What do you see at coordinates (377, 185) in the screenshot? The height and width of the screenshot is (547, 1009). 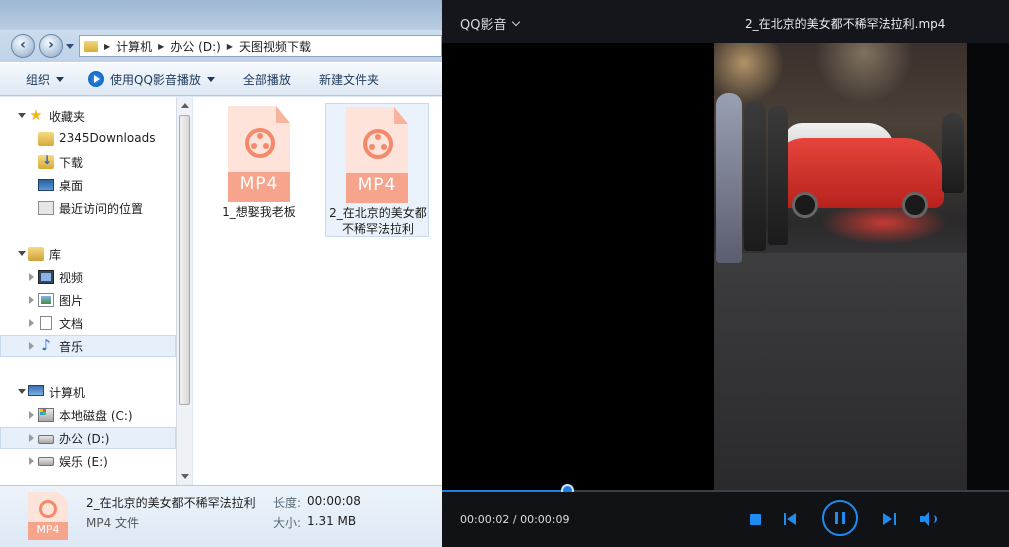 I see `mp4-icon-label: MP4` at bounding box center [377, 185].